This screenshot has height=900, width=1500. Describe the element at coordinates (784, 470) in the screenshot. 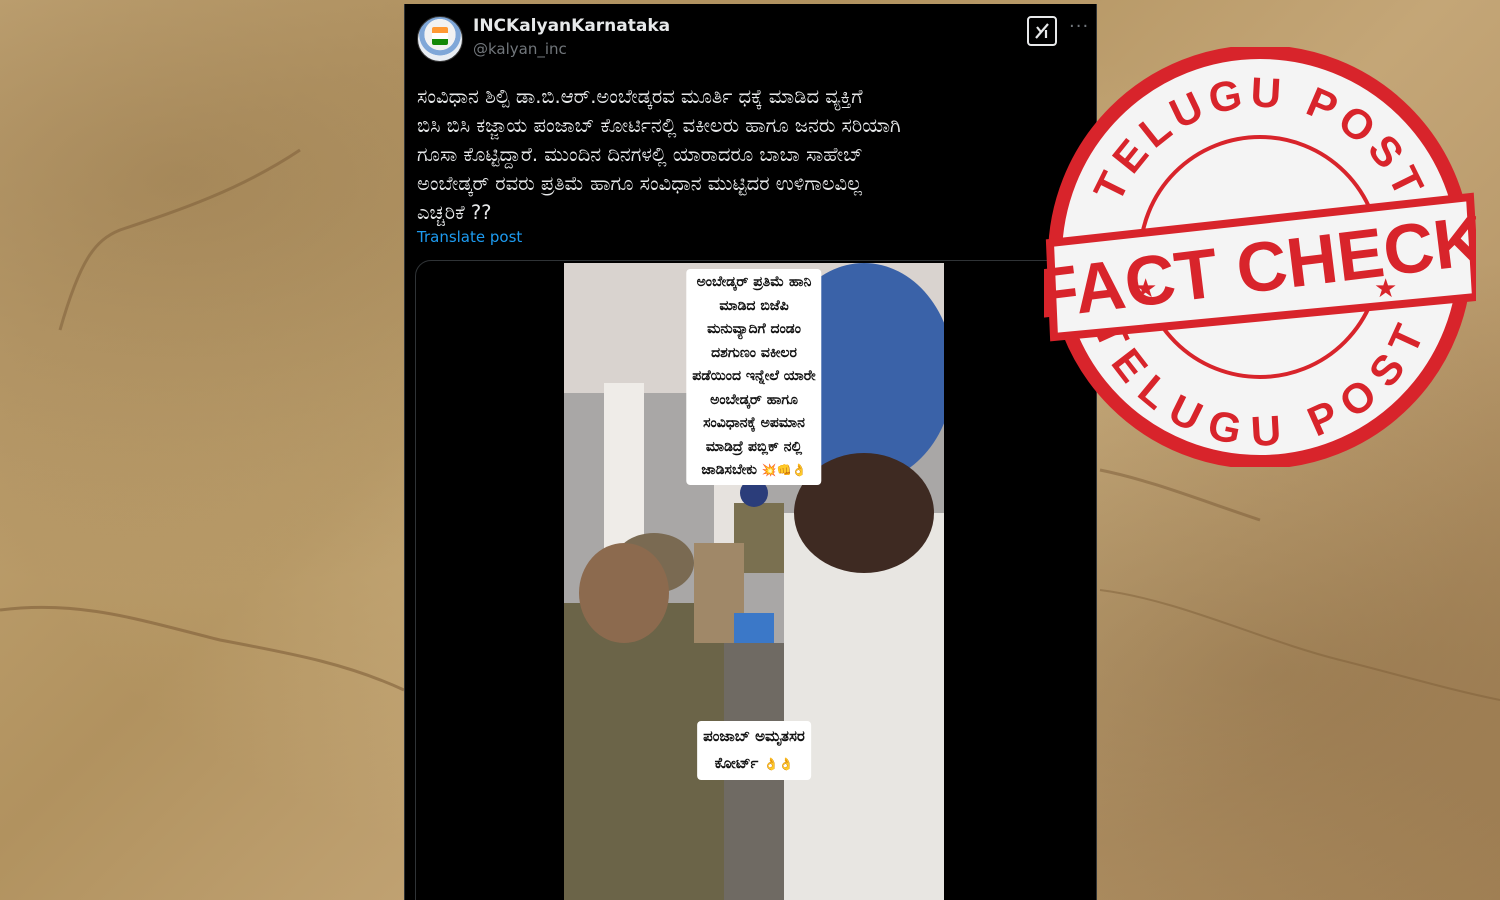

I see `caption-top-emoji: 💥👊👌` at that location.